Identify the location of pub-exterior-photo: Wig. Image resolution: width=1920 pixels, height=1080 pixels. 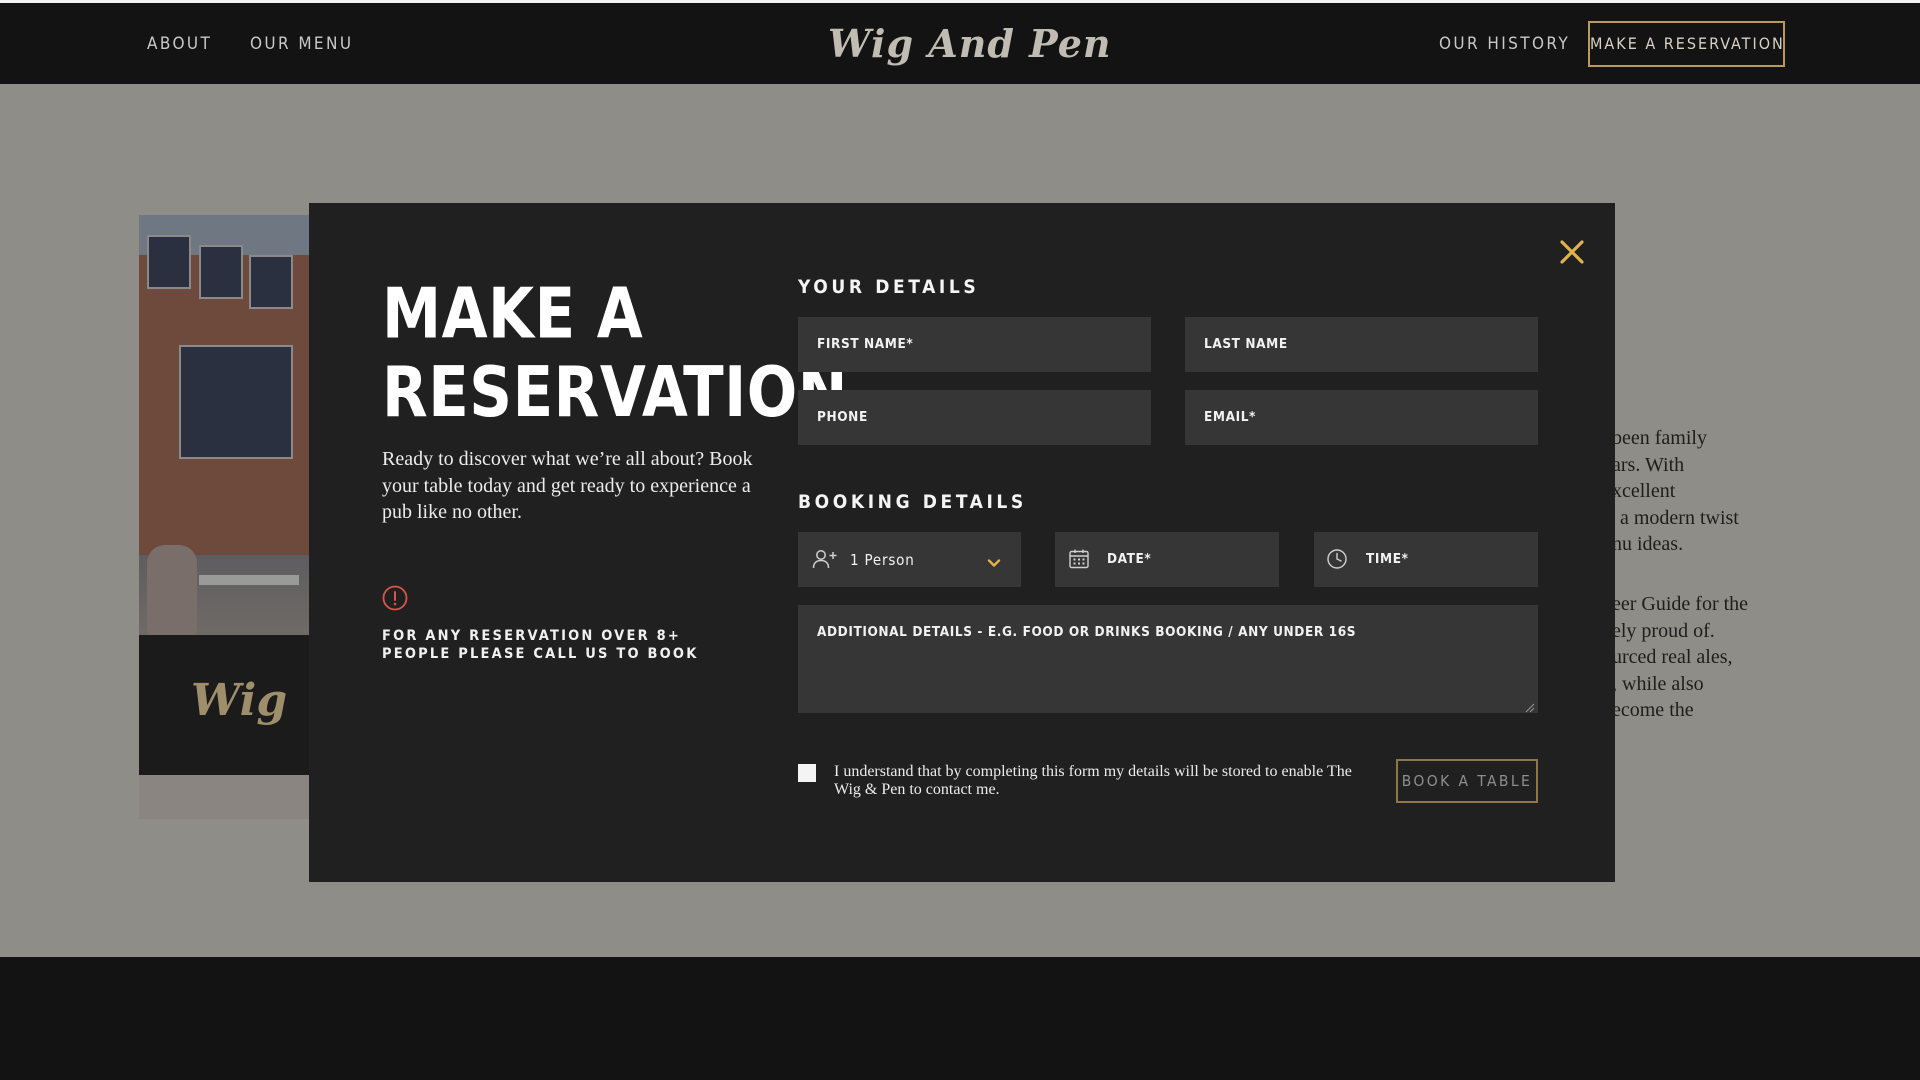
(224, 517).